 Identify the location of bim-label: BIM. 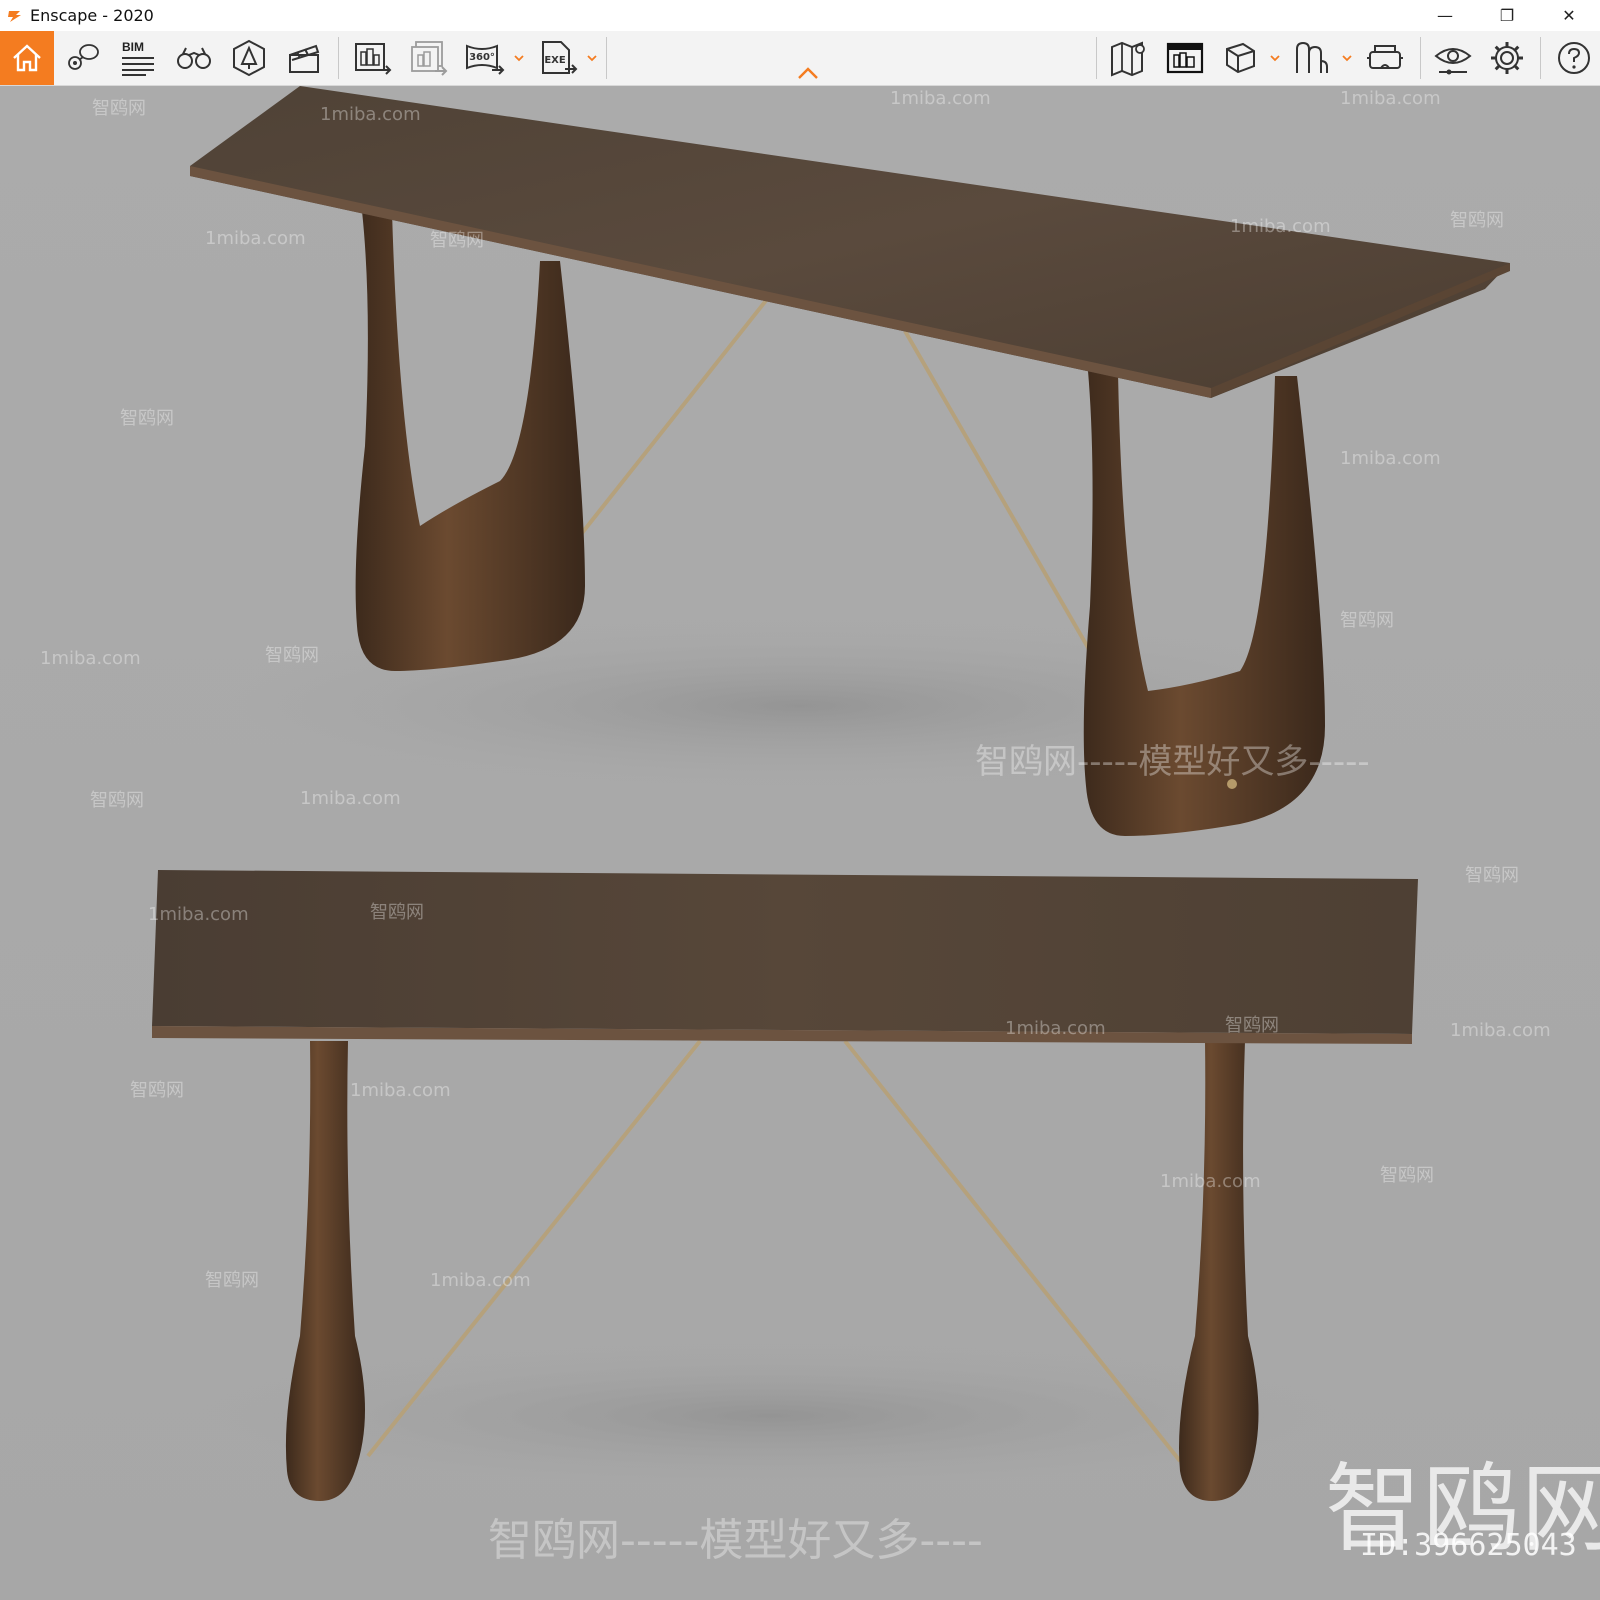
(133, 47).